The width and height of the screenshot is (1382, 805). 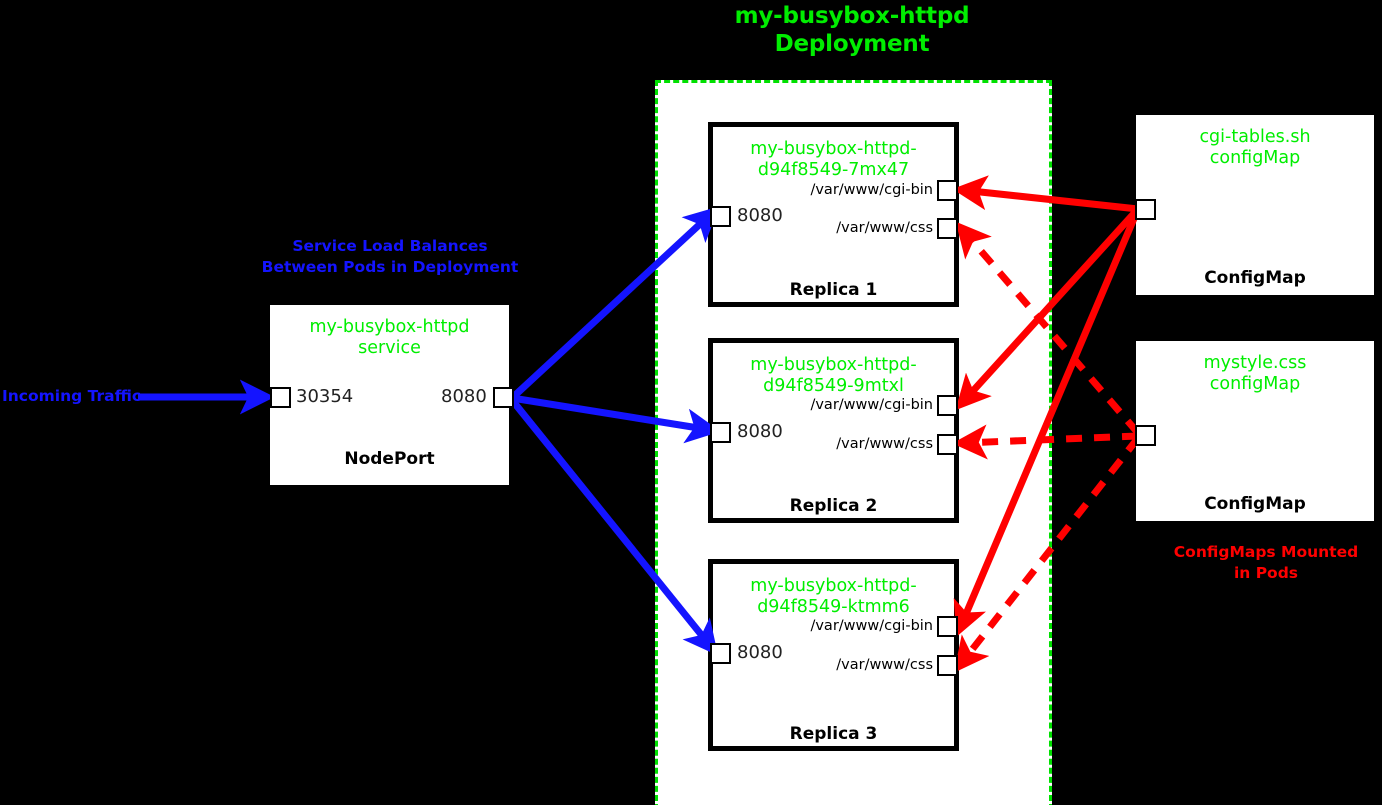 What do you see at coordinates (1255, 147) in the screenshot?
I see `configmap-1-name: cgi-tables.sh configMap` at bounding box center [1255, 147].